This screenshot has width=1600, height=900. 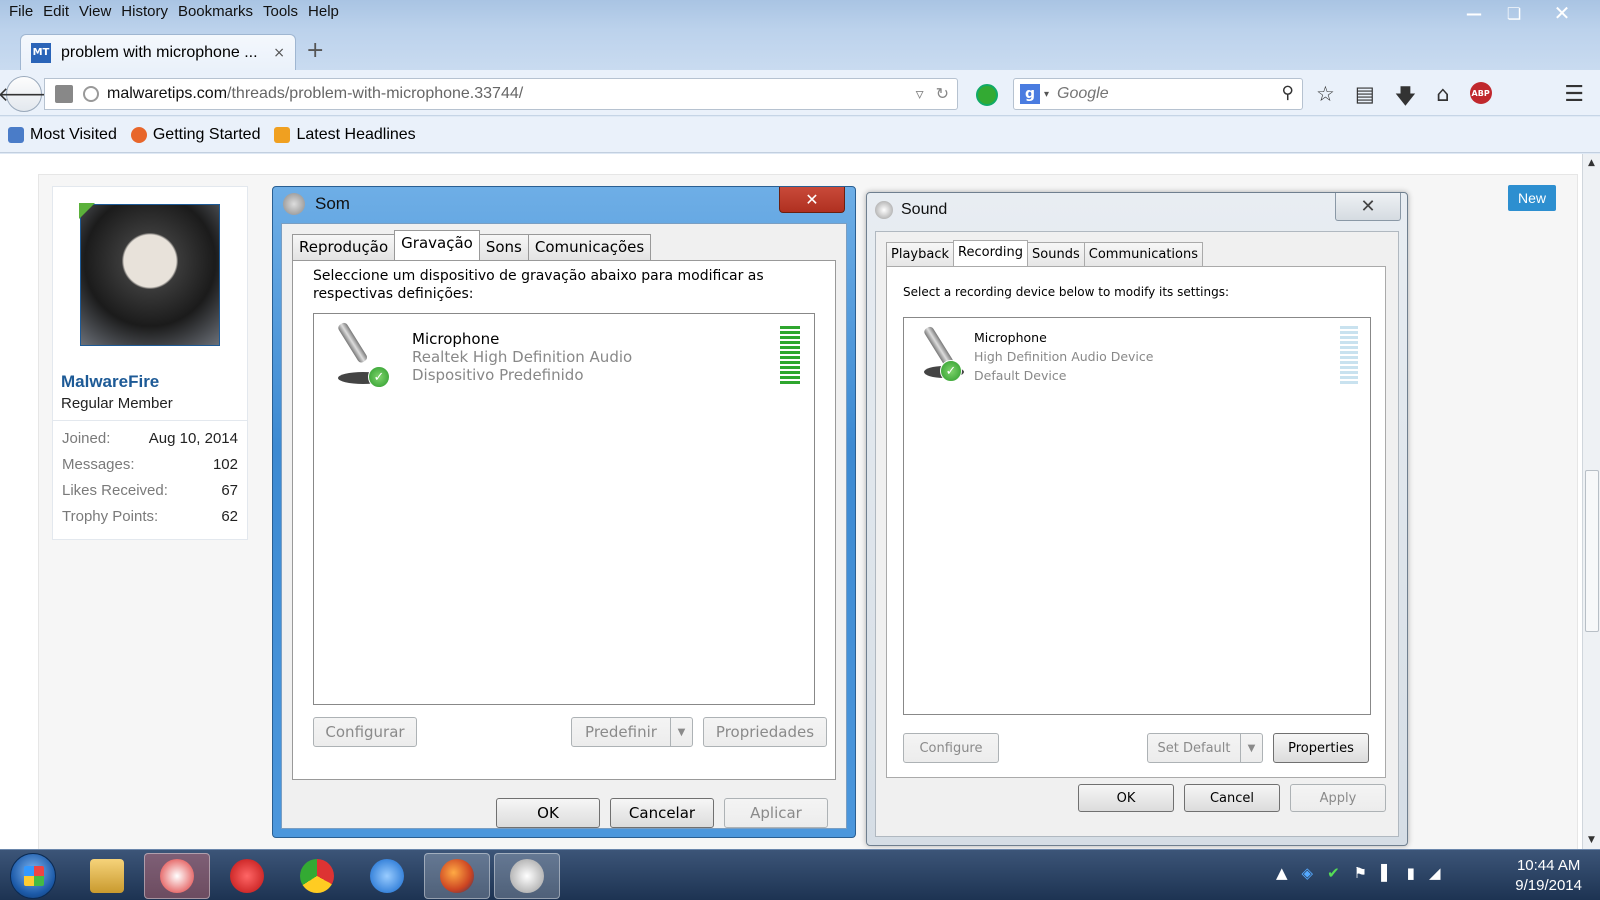 What do you see at coordinates (951, 748) in the screenshot?
I see `sound-configure-button: Configure` at bounding box center [951, 748].